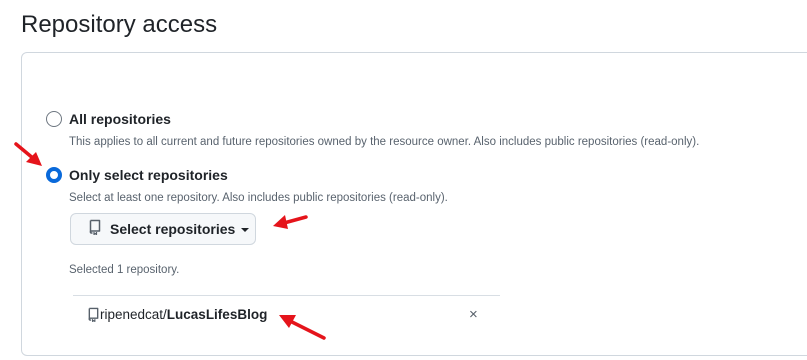  What do you see at coordinates (245, 230) in the screenshot?
I see `caret-down-icon` at bounding box center [245, 230].